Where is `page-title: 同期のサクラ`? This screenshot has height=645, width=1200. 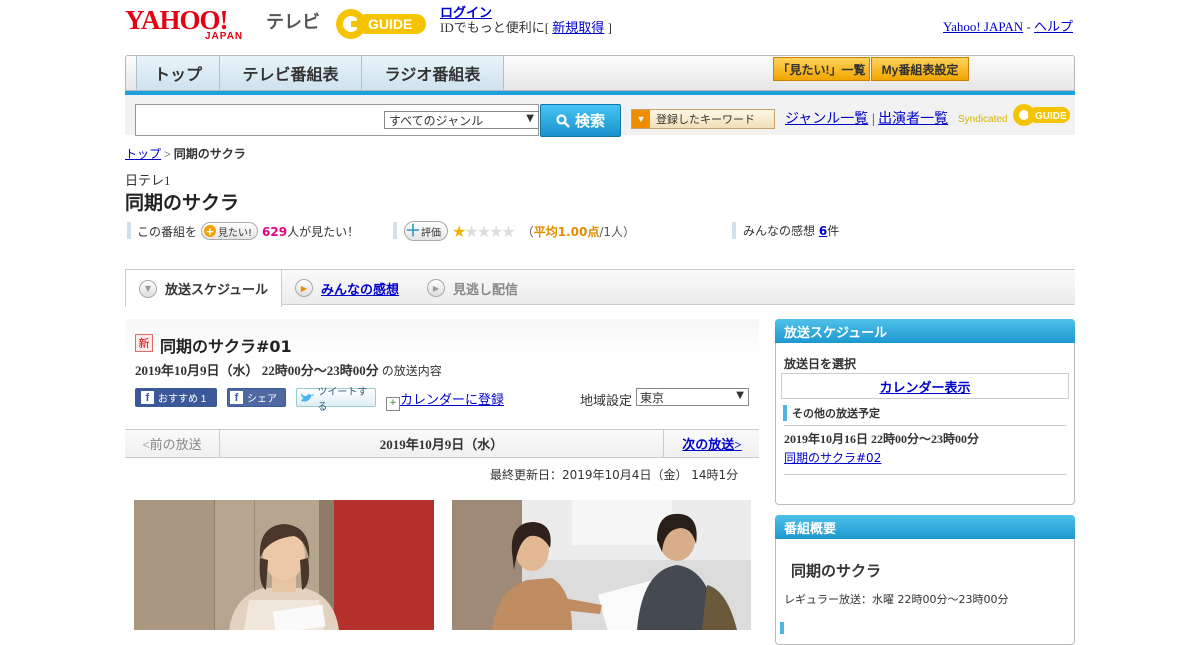 page-title: 同期のサクラ is located at coordinates (182, 203).